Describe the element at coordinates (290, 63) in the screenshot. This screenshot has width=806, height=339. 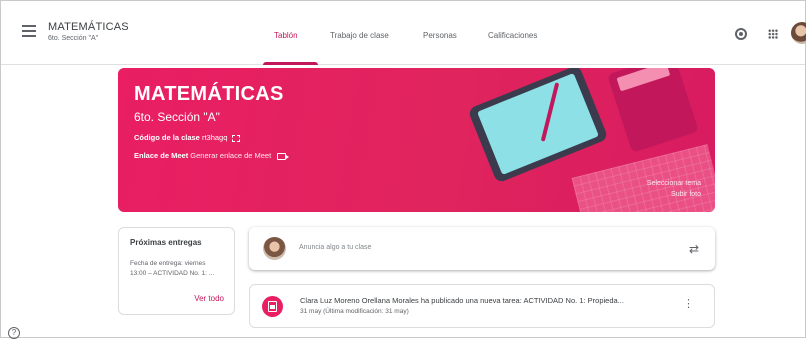
I see `active-tab-indicator` at that location.